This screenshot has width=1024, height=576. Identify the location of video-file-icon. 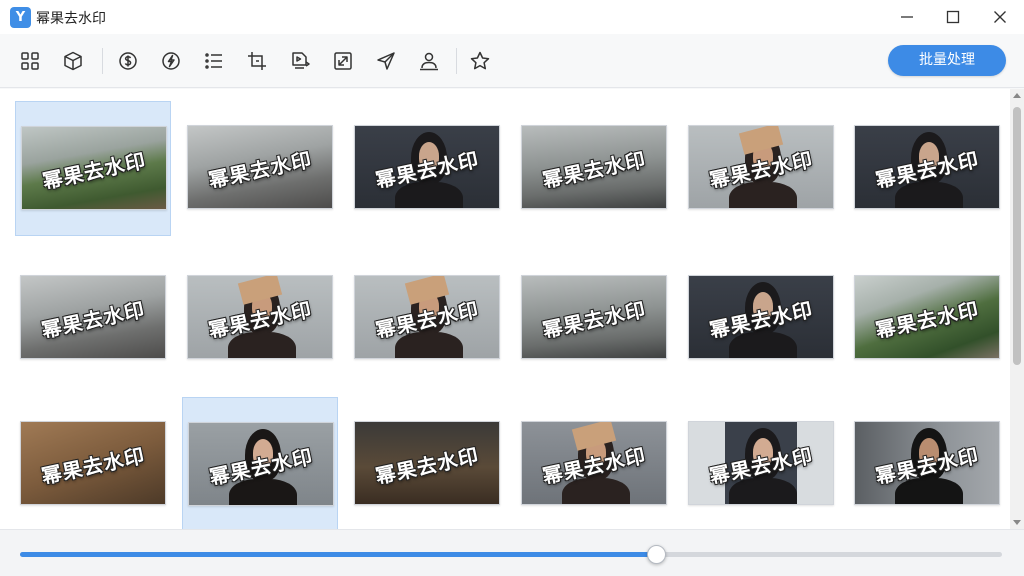
(300, 61).